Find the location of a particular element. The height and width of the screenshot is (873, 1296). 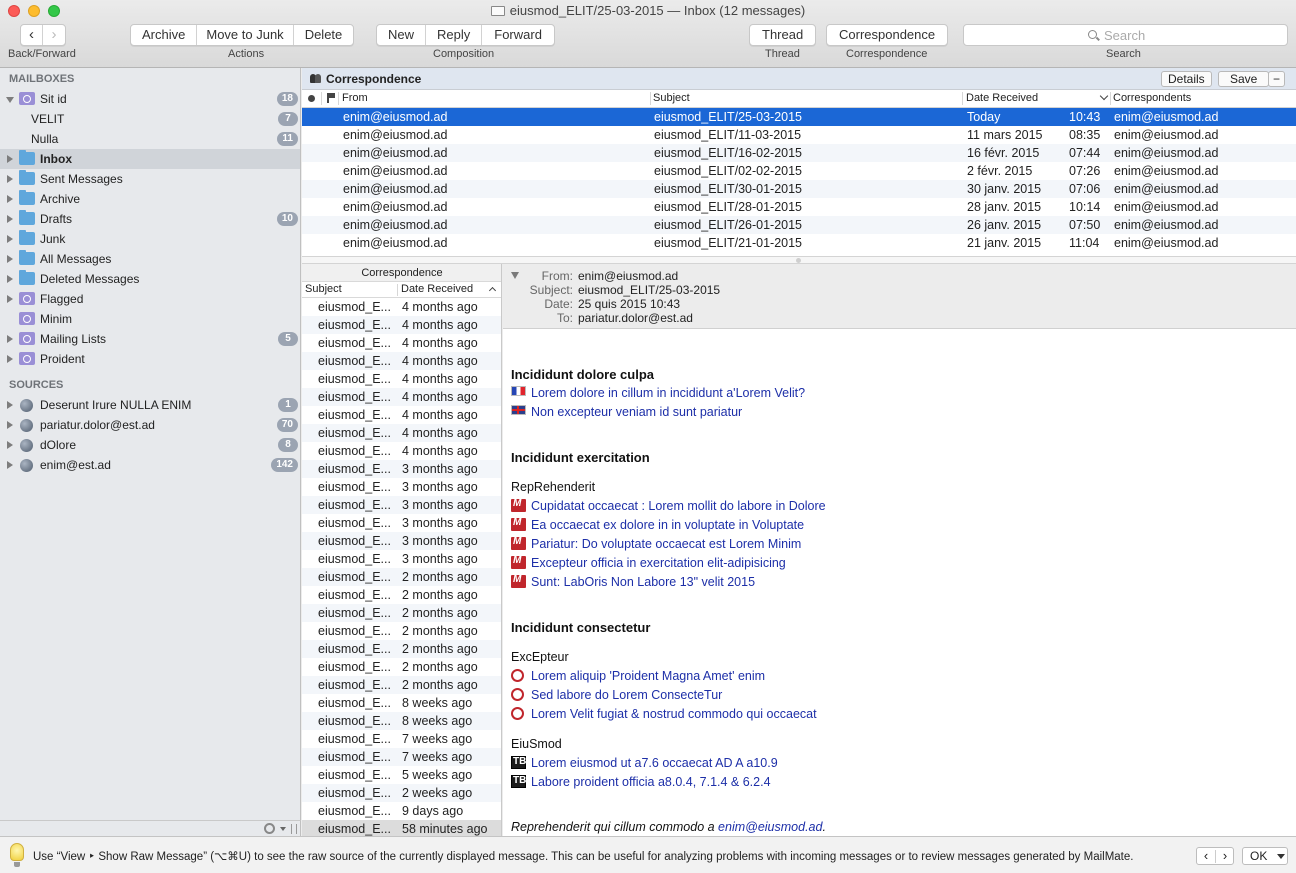

sidebar-item-velit: VELIT 7 is located at coordinates (150, 119).